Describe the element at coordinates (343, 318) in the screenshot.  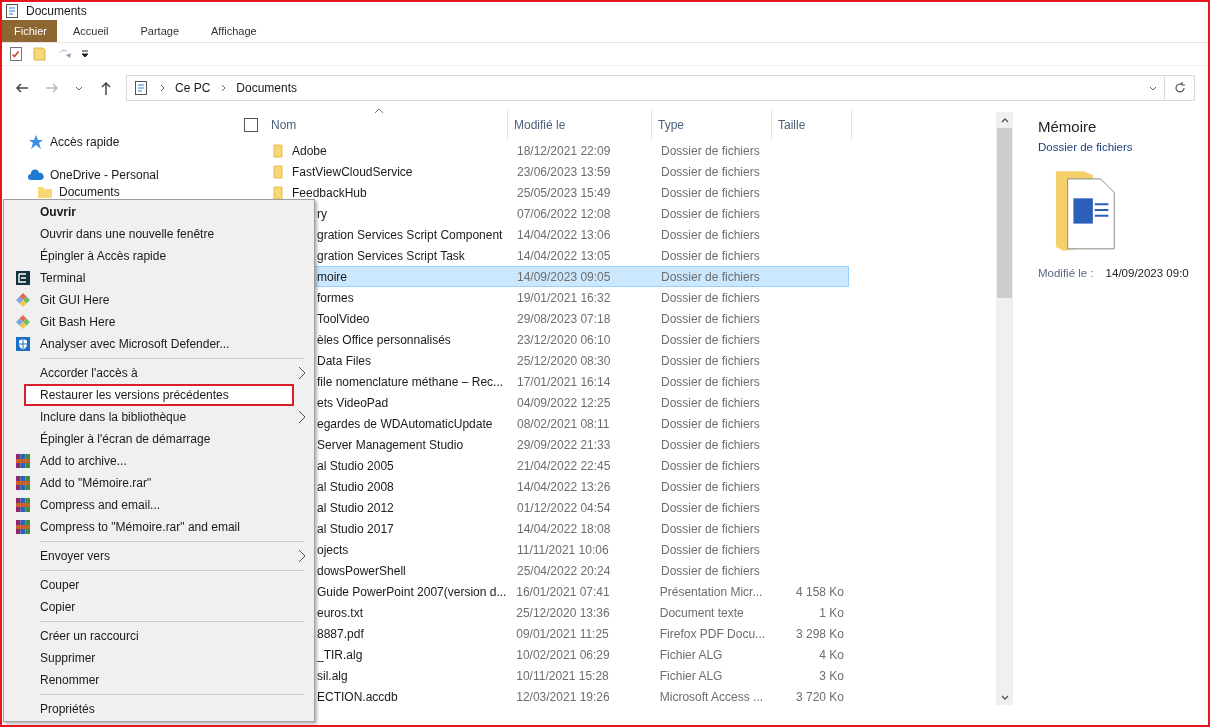
I see `file-name: ToolVideo` at that location.